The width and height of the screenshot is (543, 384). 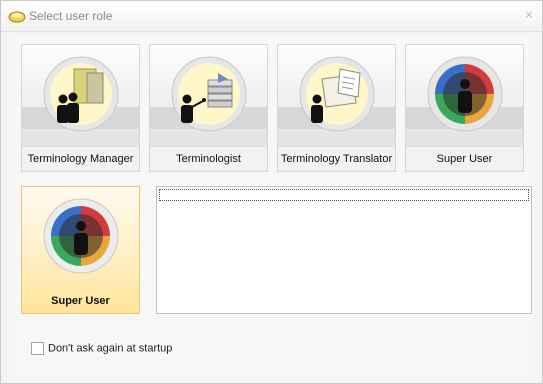 What do you see at coordinates (529, 15) in the screenshot?
I see `close-button: ×` at bounding box center [529, 15].